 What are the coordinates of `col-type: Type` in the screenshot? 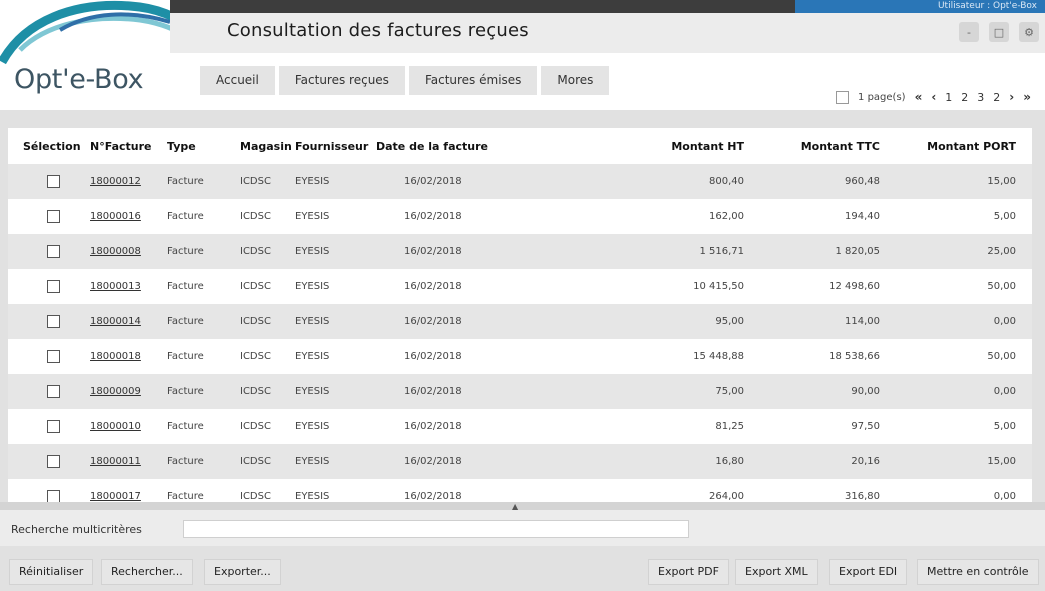 It's located at (181, 146).